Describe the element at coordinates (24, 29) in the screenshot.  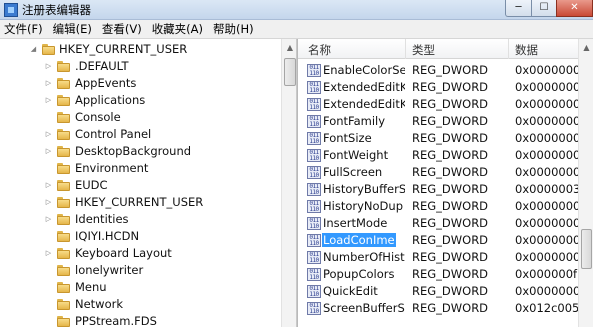
I see `menu-file: 文件(F)` at that location.